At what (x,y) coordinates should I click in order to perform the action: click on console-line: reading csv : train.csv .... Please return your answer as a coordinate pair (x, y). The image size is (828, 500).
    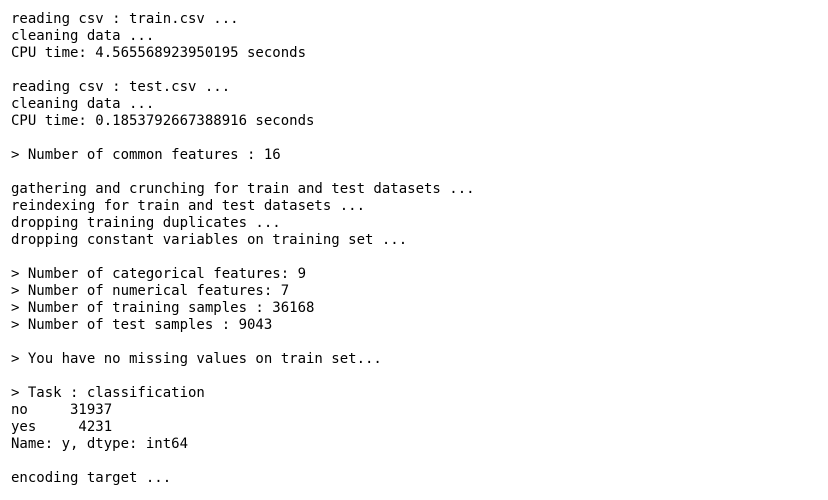
    Looking at the image, I should click on (125, 19).